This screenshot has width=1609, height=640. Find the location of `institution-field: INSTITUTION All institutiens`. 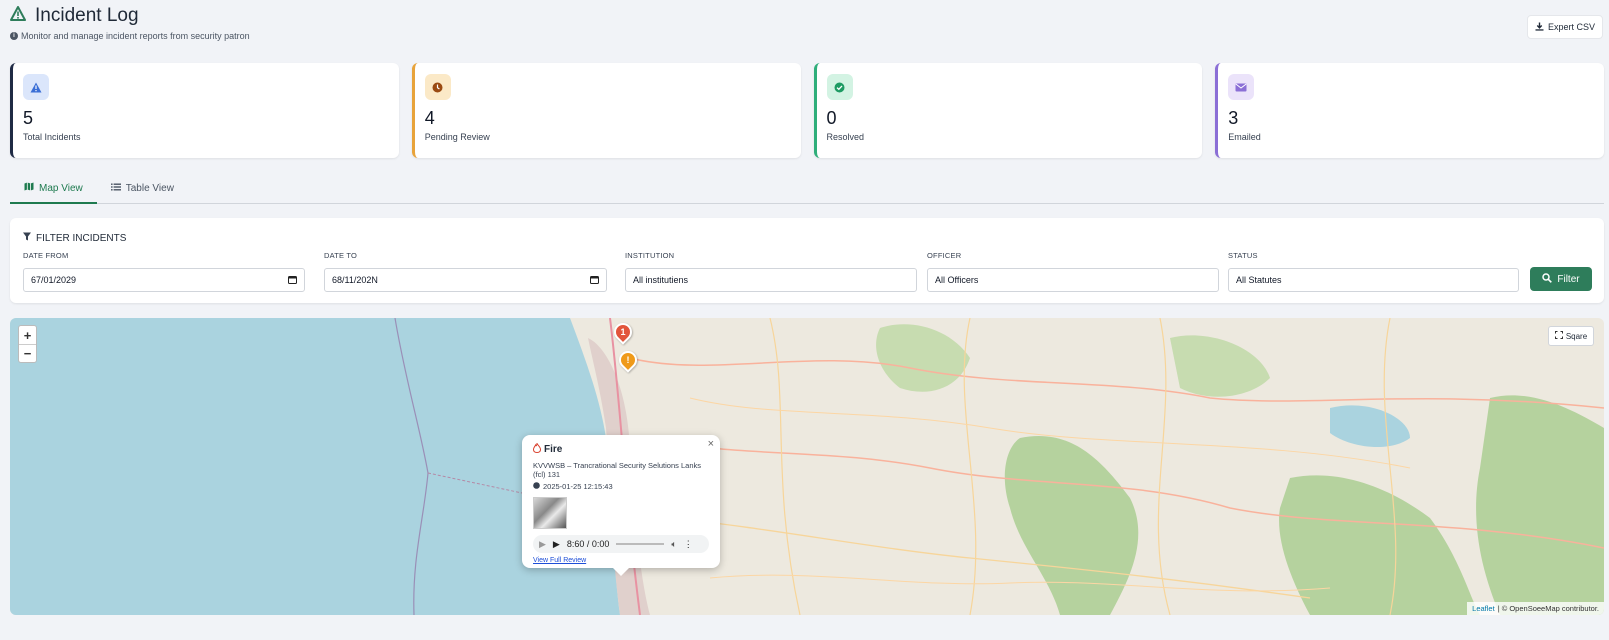

institution-field: INSTITUTION All institutiens is located at coordinates (771, 271).